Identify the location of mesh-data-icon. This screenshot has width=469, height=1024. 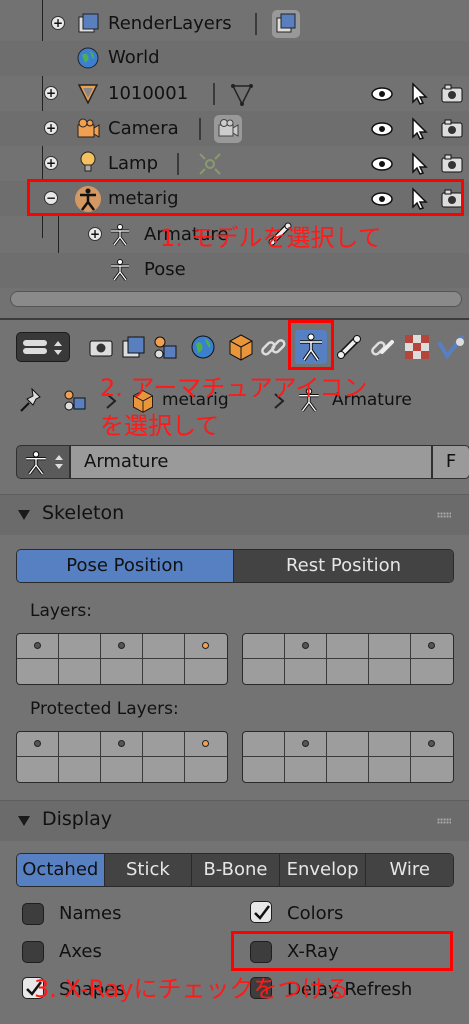
(242, 94).